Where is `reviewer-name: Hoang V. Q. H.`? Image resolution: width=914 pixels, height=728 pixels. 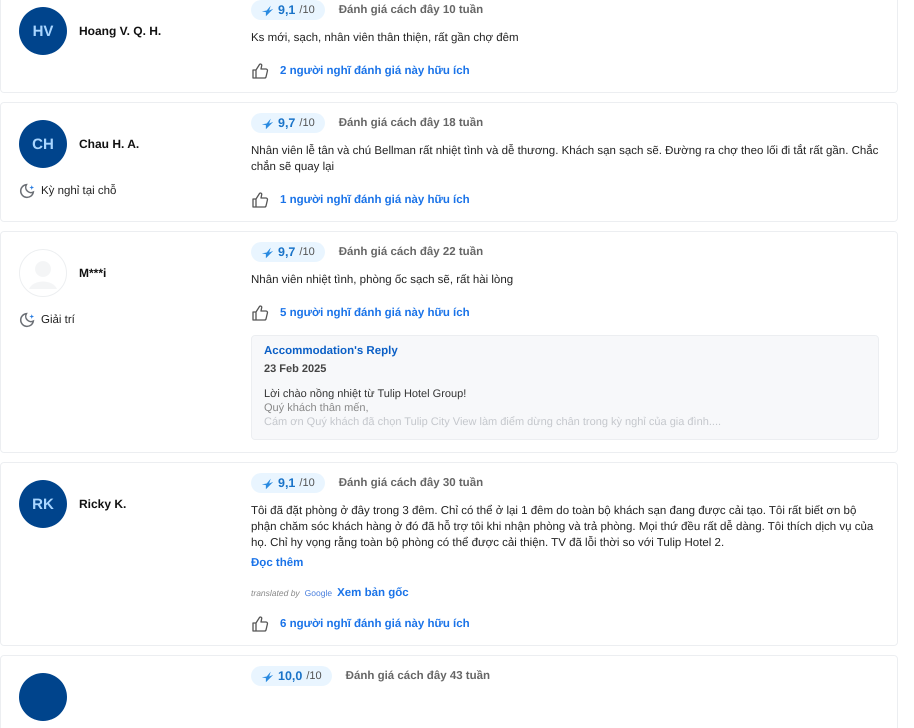 reviewer-name: Hoang V. Q. H. is located at coordinates (120, 31).